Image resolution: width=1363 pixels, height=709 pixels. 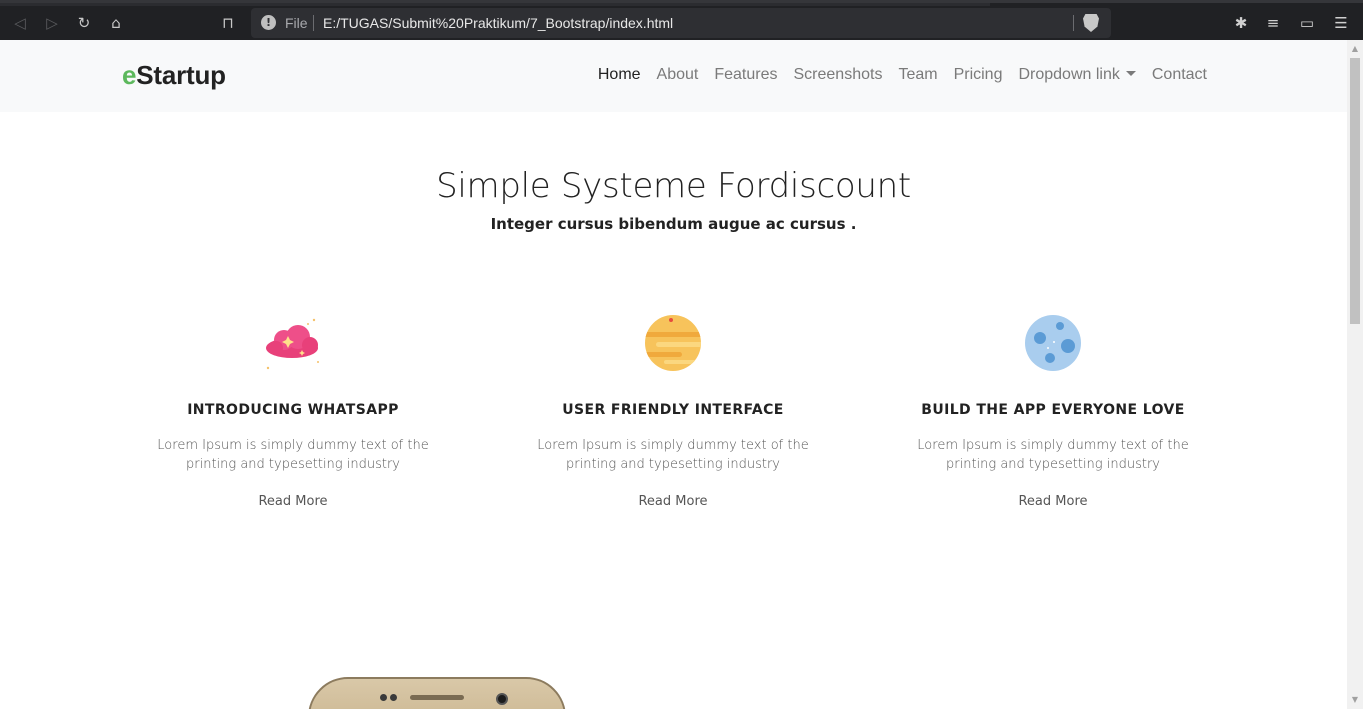 What do you see at coordinates (181, 75) in the screenshot?
I see `brand-name: Startup` at bounding box center [181, 75].